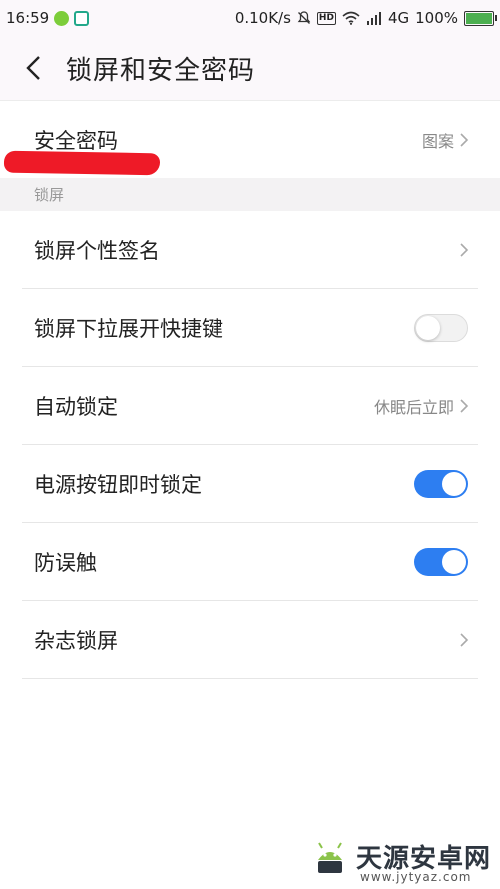 The height and width of the screenshot is (889, 500). I want to click on power-button-lock-label: 电源按钮即时锁定, so click(118, 484).